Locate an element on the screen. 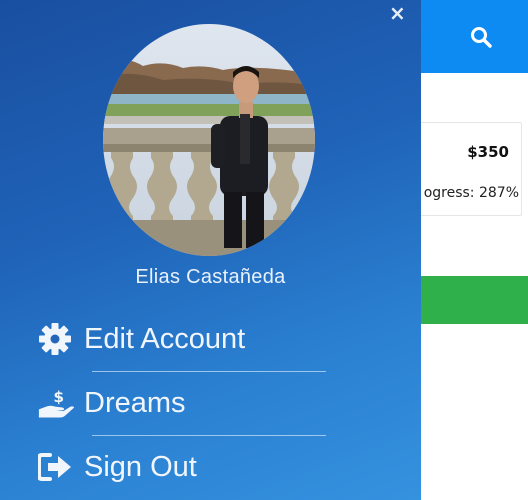 Image resolution: width=528 pixels, height=500 pixels. close-icon: × is located at coordinates (397, 13).